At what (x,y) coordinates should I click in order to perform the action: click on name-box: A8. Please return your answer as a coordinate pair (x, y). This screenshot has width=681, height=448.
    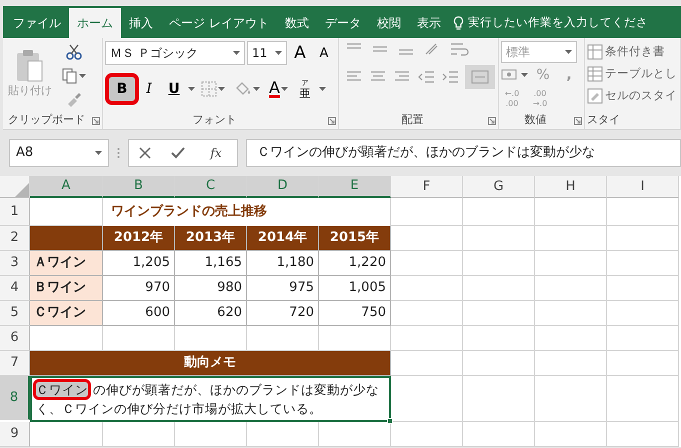
    Looking at the image, I should click on (59, 153).